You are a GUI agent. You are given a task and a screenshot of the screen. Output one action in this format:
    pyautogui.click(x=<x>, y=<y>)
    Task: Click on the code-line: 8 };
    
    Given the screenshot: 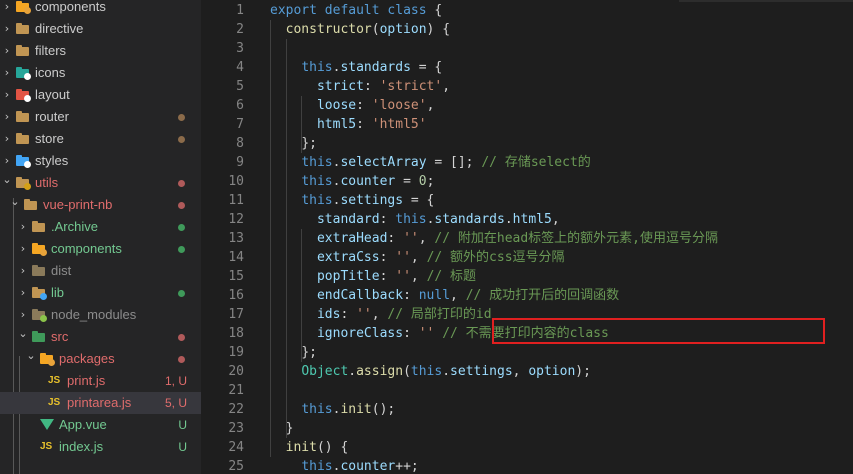 What is the action you would take?
    pyautogui.click(x=527, y=143)
    